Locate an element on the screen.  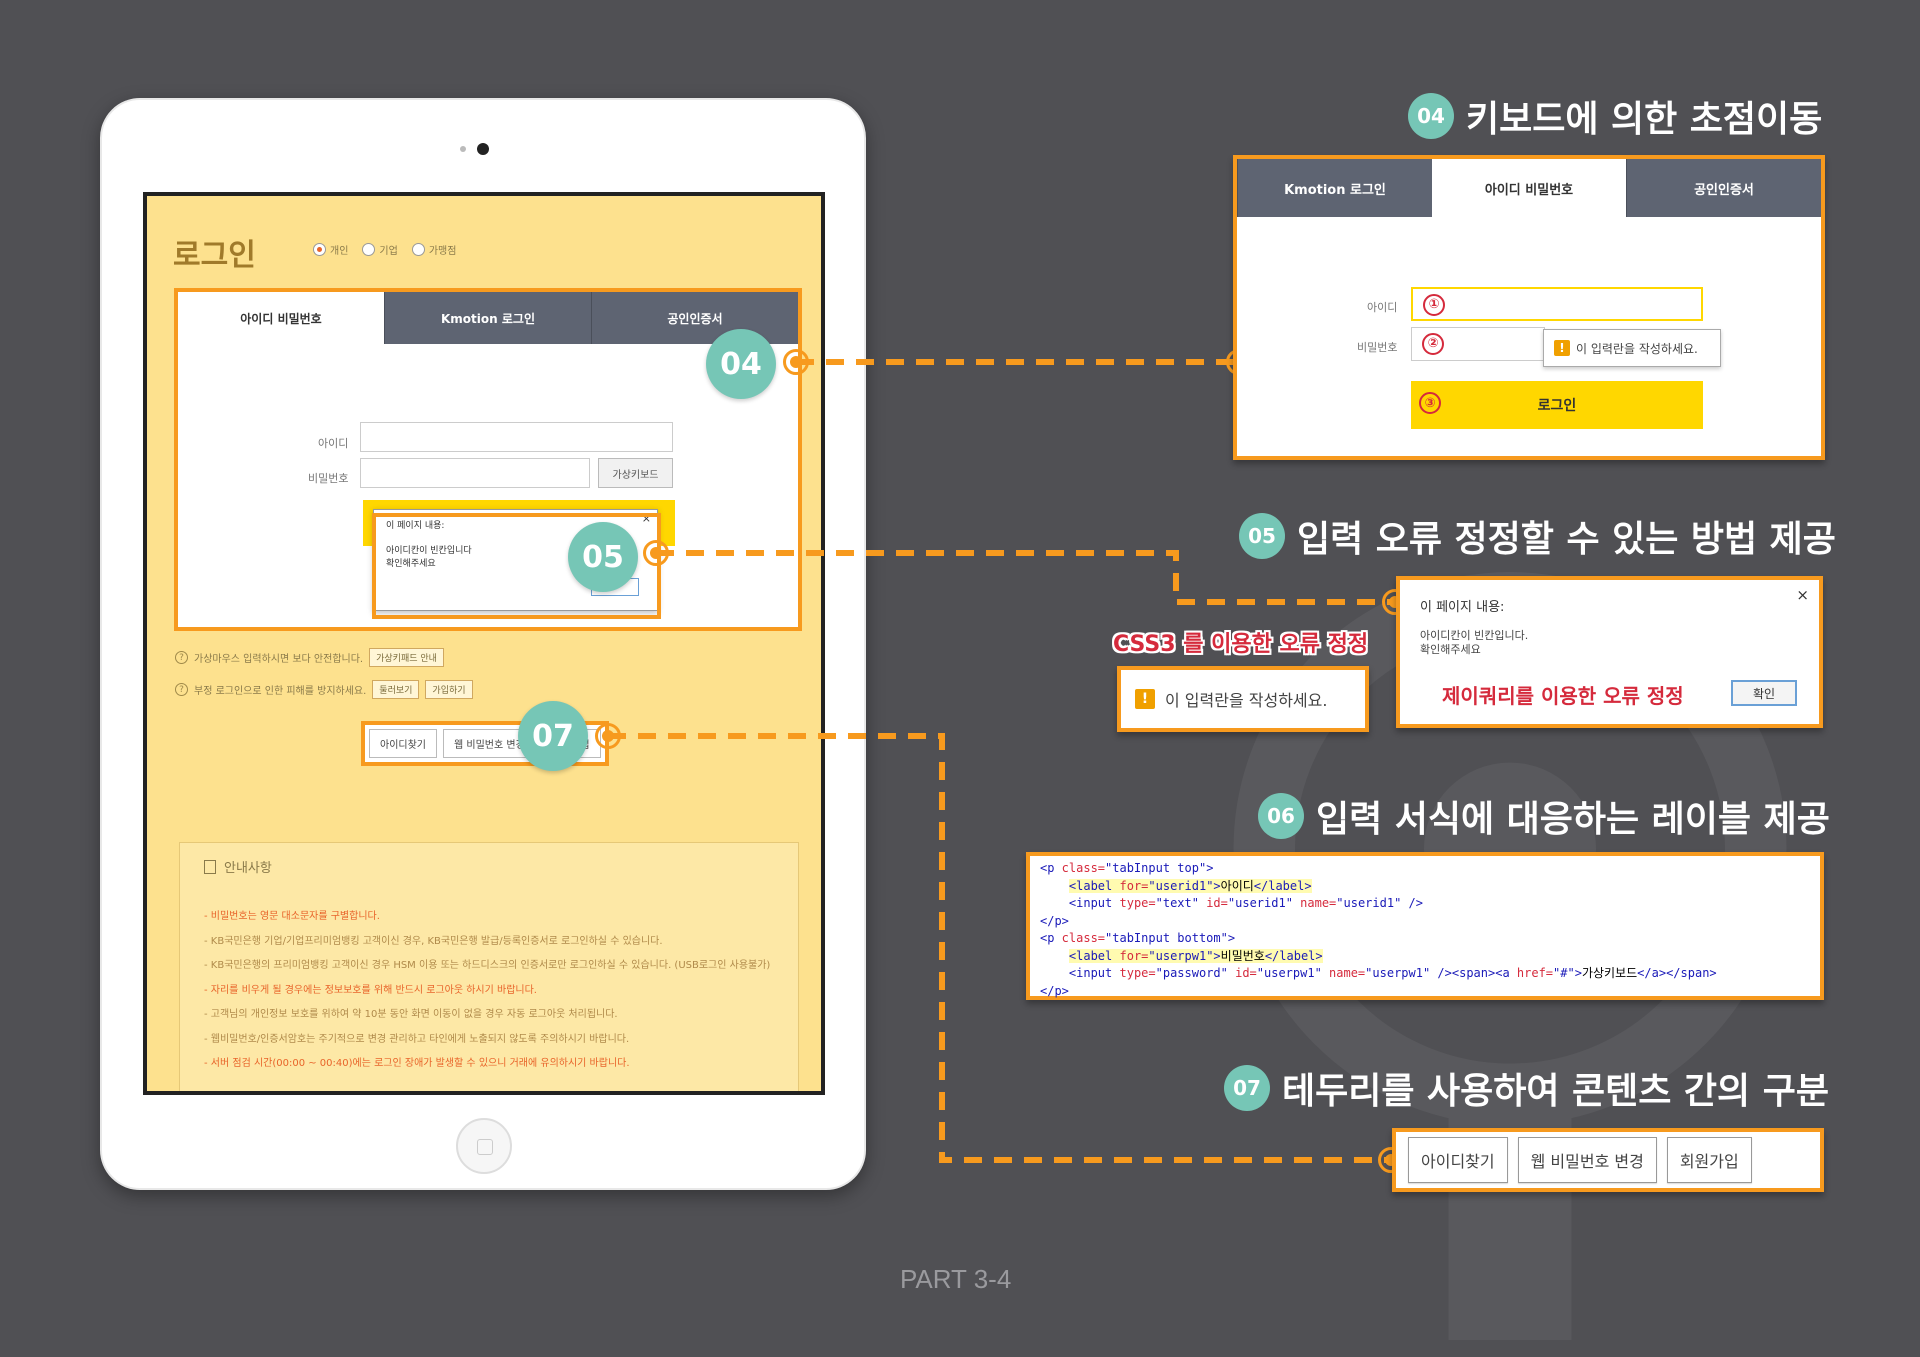
focus-demo-tabs: Kmotion 로그인 아이디 비밀번호 공인인증서 is located at coordinates (1529, 188).